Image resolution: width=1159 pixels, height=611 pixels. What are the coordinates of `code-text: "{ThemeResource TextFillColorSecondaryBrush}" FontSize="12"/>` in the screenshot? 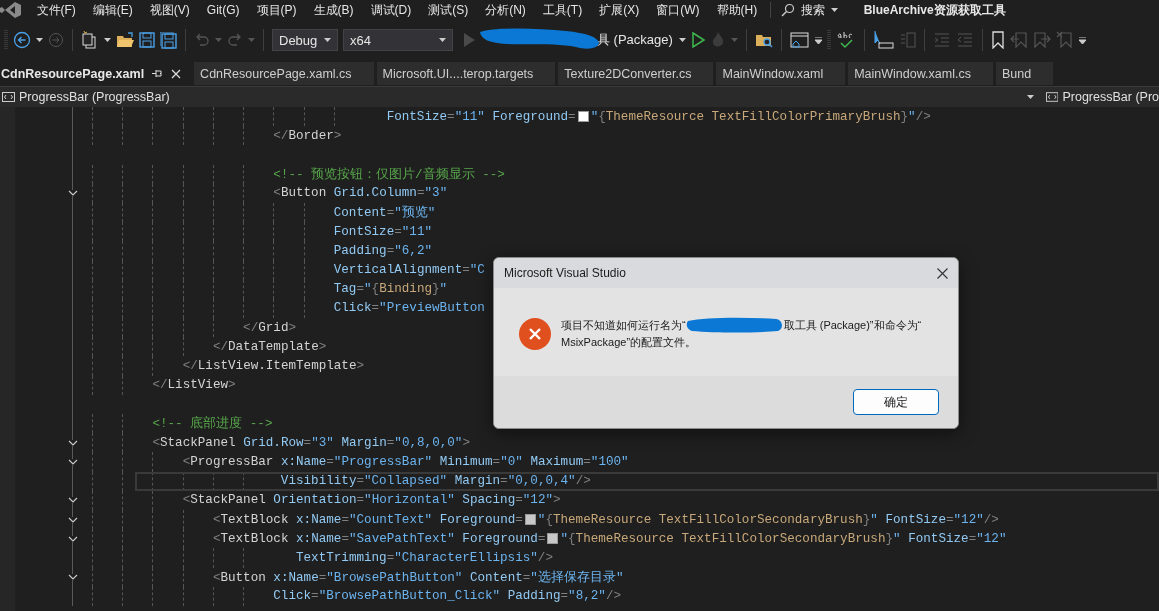 It's located at (768, 519).